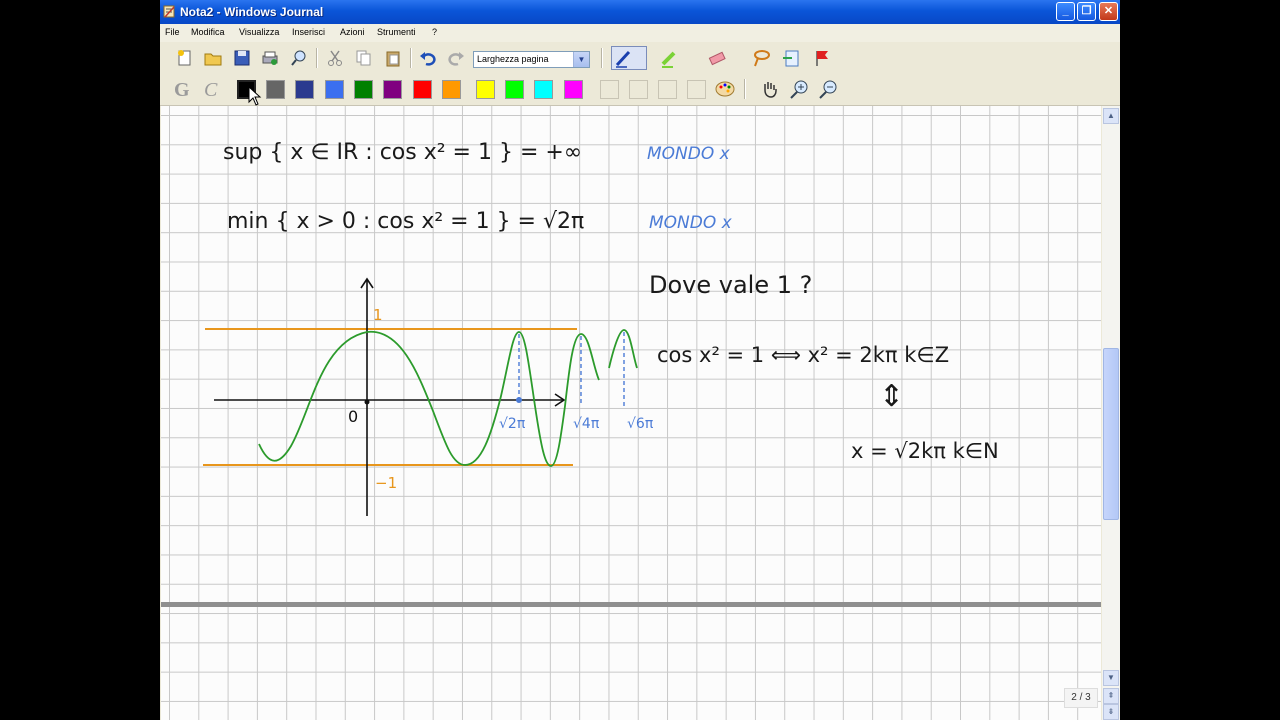 The width and height of the screenshot is (1280, 720). I want to click on origin-point, so click(367, 402).